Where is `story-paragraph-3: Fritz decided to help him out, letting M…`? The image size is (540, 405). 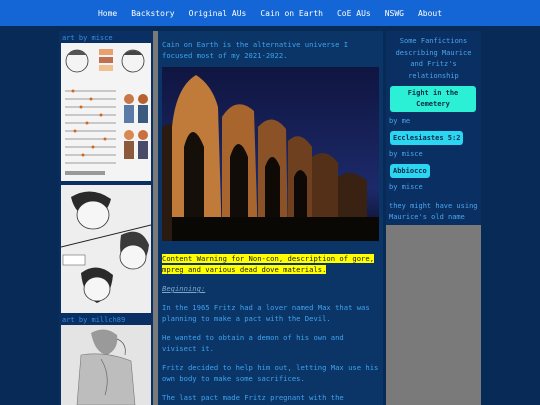
story-paragraph-3: Fritz decided to help him out, letting M… is located at coordinates (270, 373).